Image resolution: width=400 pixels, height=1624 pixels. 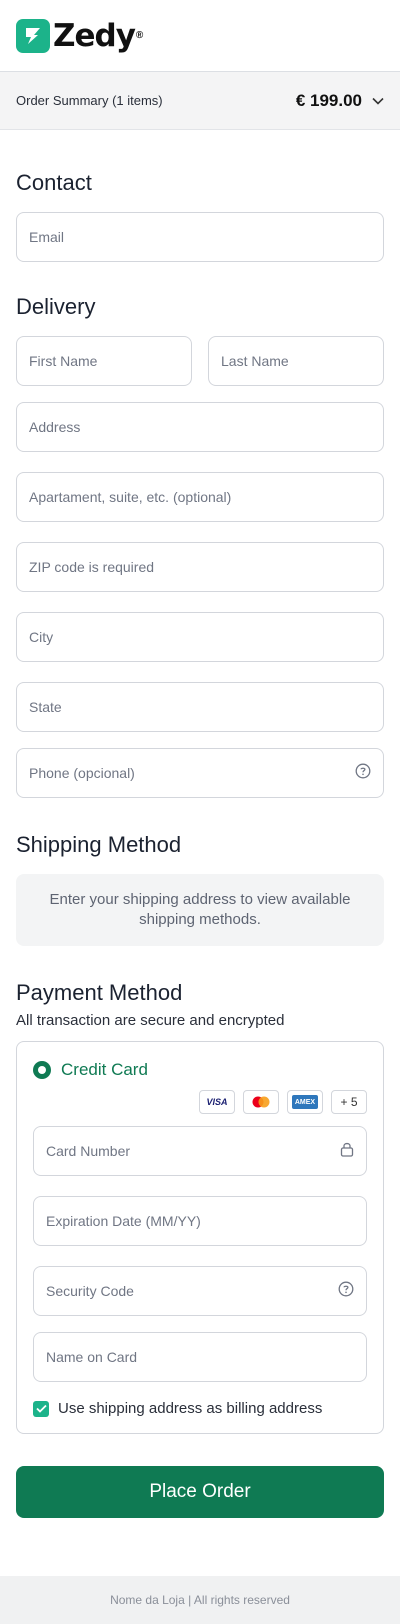 What do you see at coordinates (200, 567) in the screenshot?
I see `zip-field: ZIP code is required` at bounding box center [200, 567].